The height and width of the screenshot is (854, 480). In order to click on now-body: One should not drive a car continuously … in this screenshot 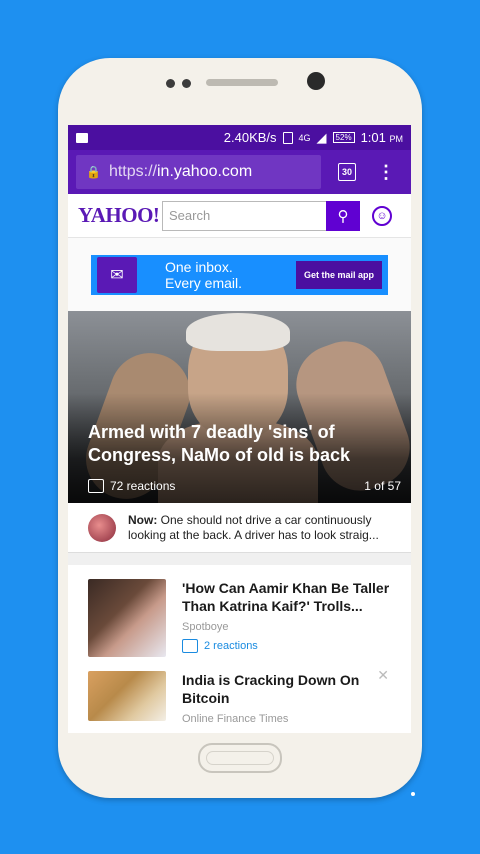, I will do `click(253, 527)`.